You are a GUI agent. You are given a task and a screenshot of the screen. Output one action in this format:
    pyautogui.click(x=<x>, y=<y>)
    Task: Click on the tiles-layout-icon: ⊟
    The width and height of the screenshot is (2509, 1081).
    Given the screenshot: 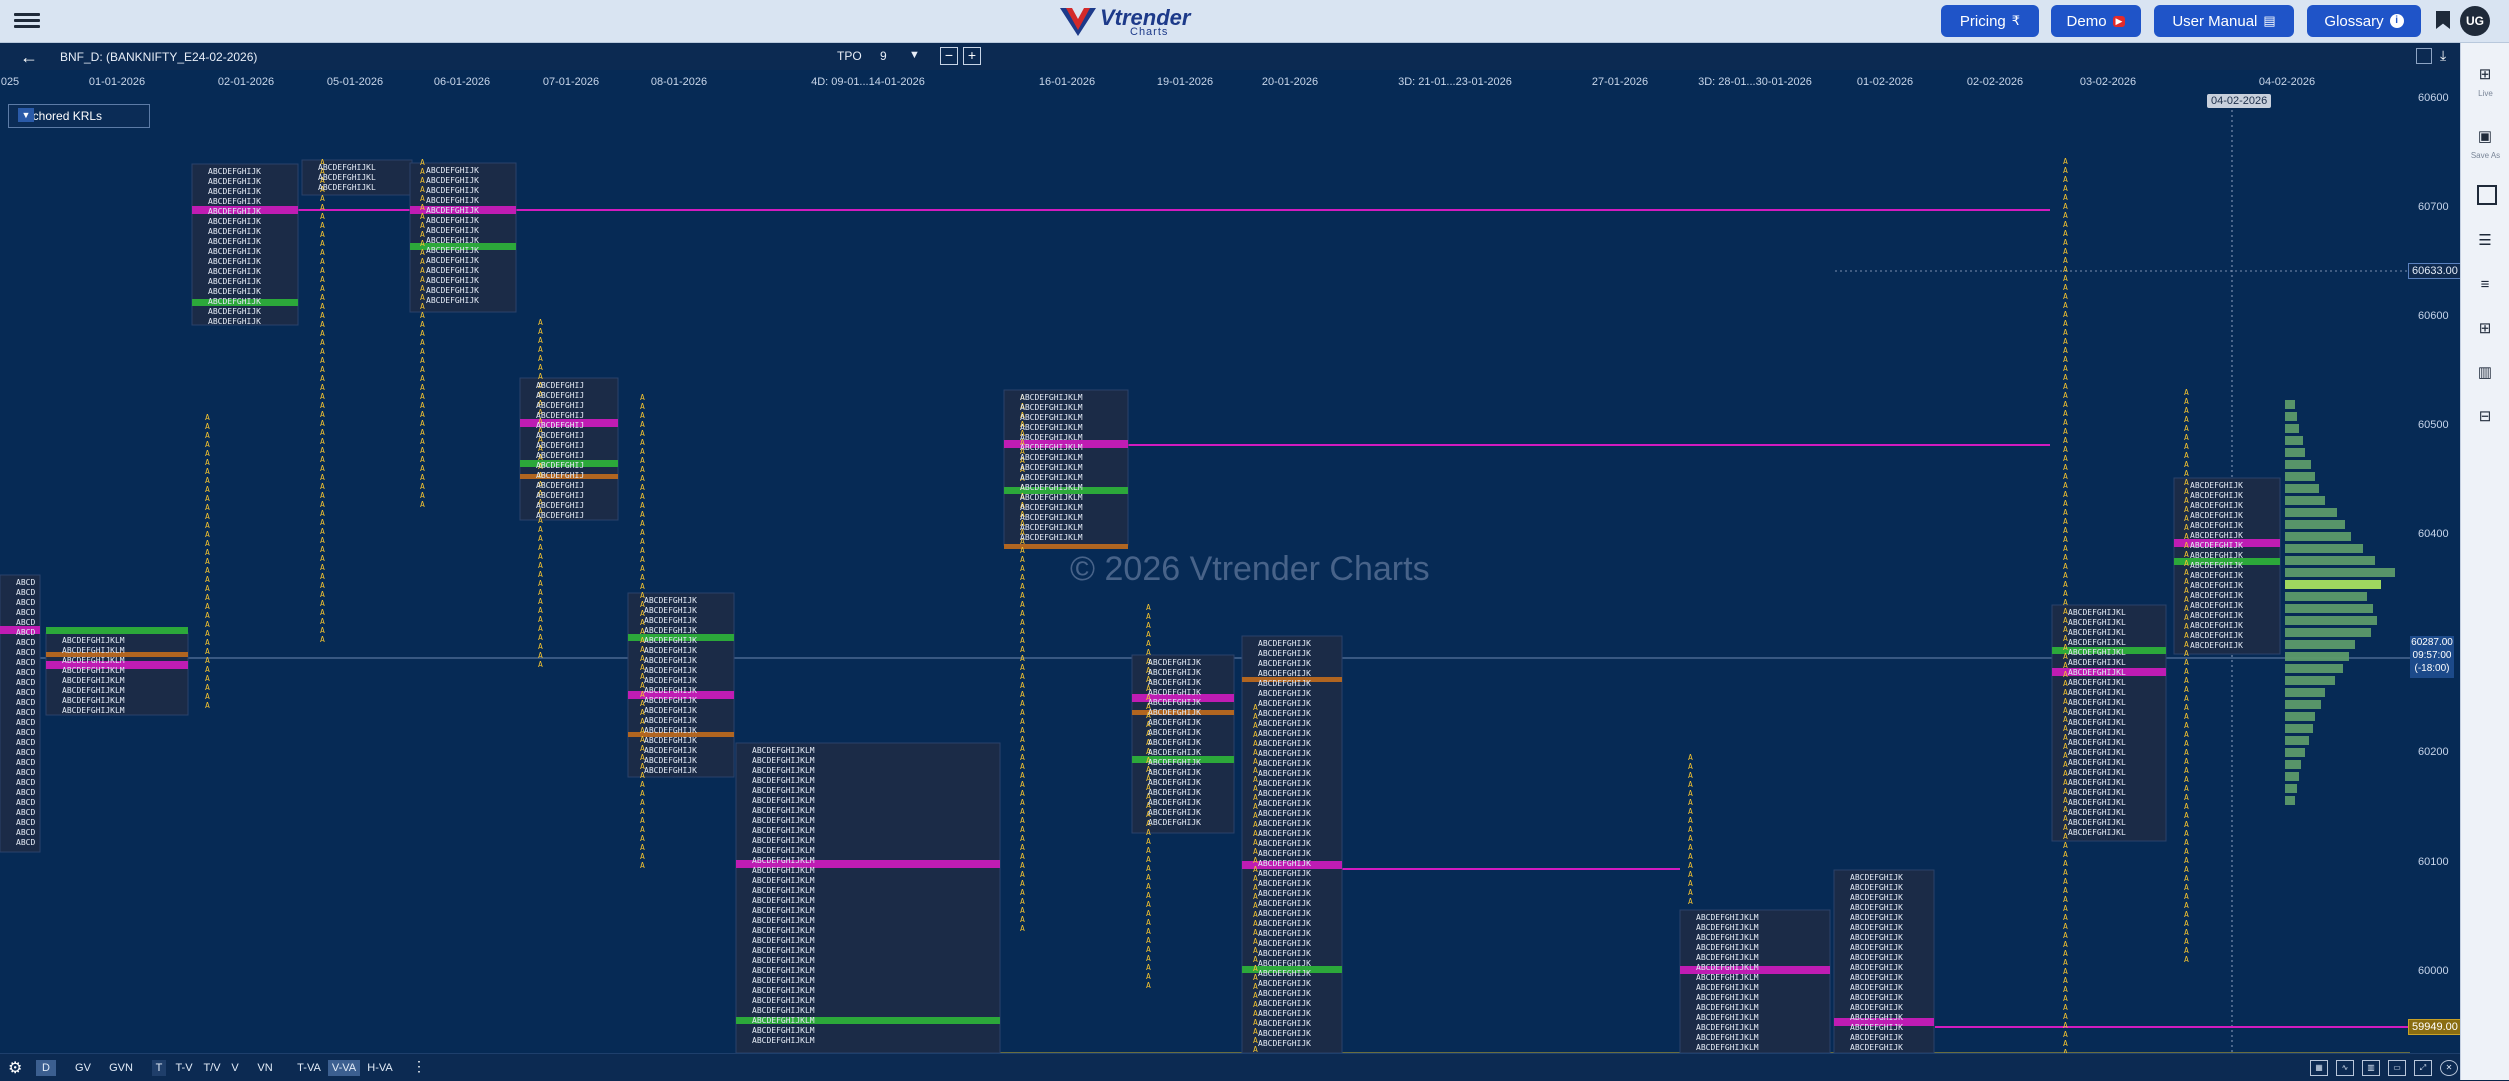 What is the action you would take?
    pyautogui.click(x=2485, y=417)
    